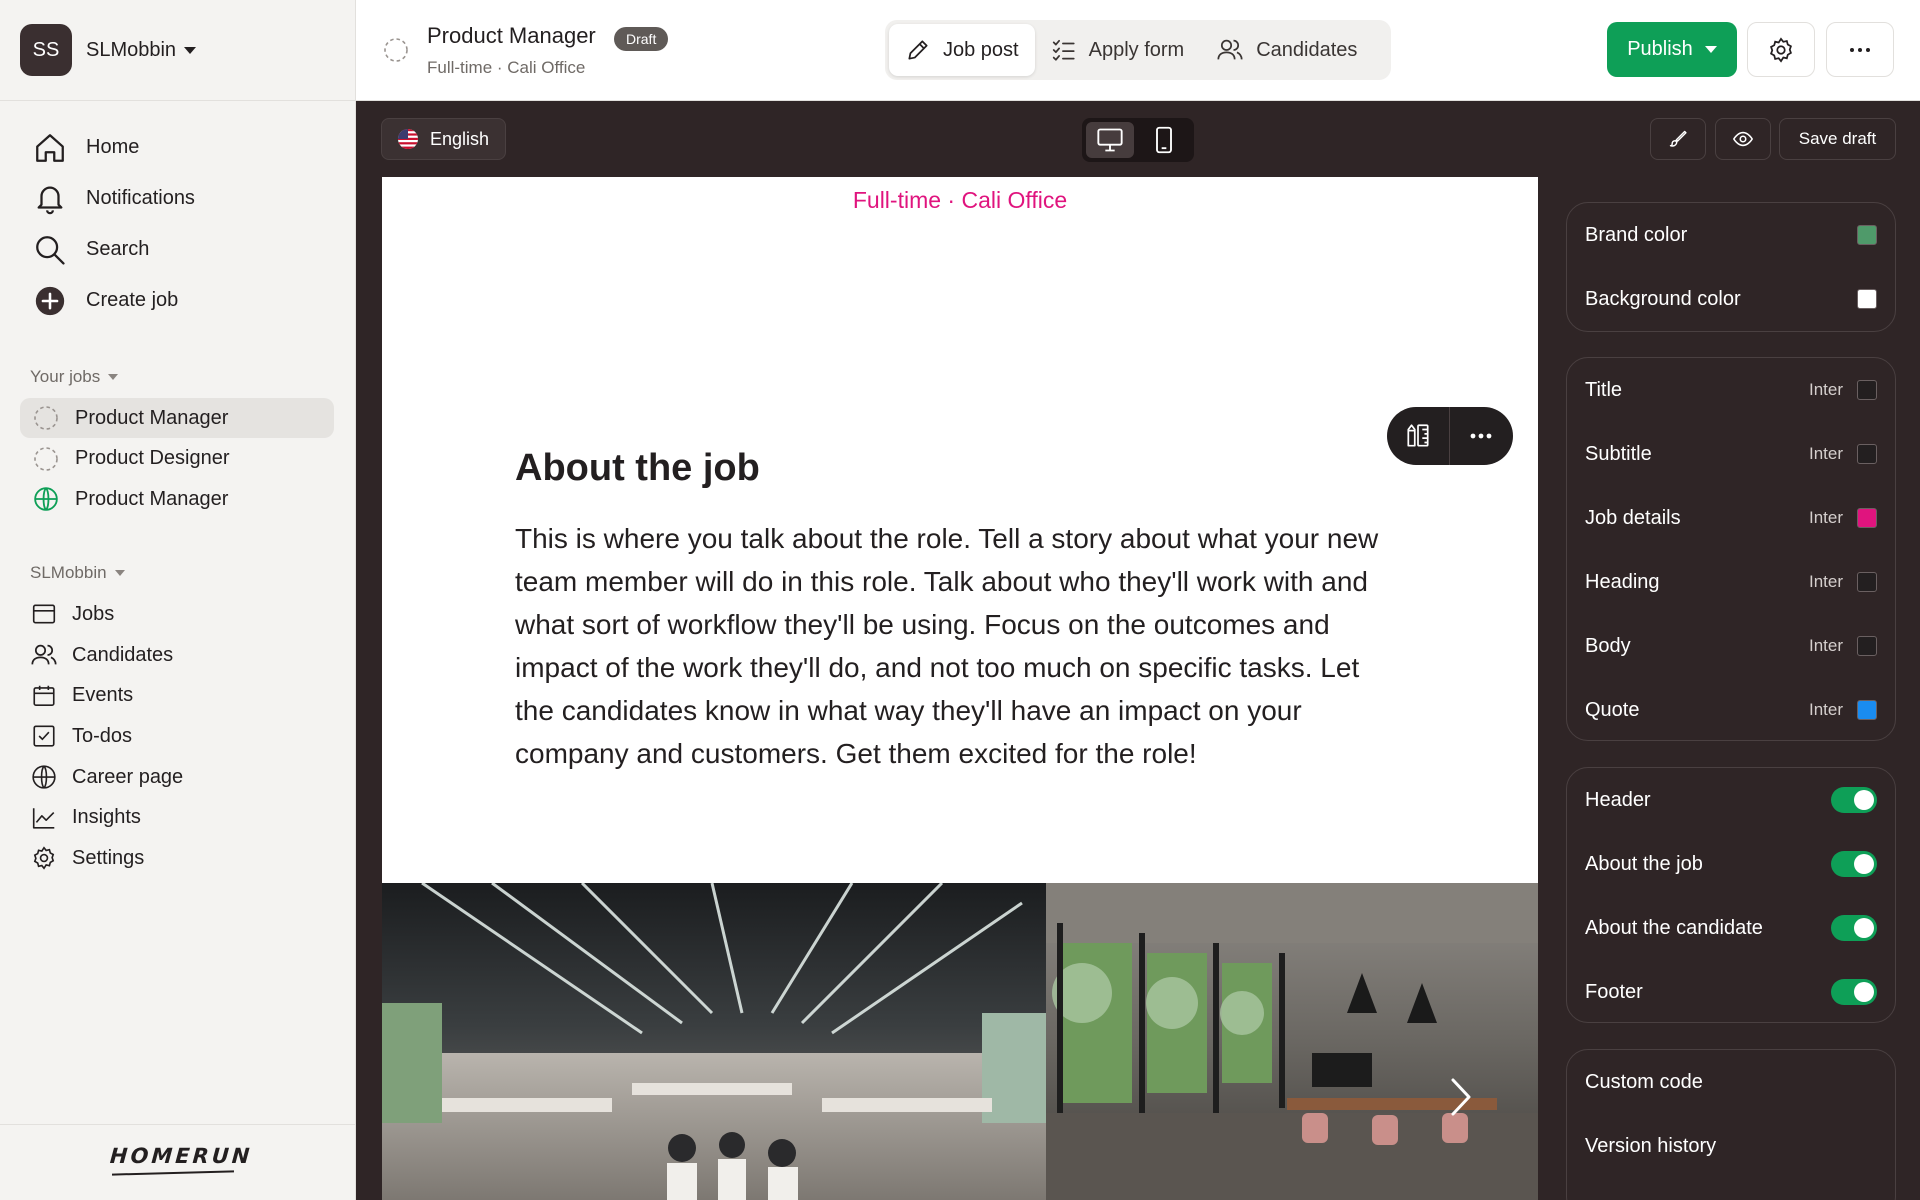 This screenshot has width=1920, height=1200. What do you see at coordinates (1731, 582) in the screenshot?
I see `typography-row-heading: Heading Inter` at bounding box center [1731, 582].